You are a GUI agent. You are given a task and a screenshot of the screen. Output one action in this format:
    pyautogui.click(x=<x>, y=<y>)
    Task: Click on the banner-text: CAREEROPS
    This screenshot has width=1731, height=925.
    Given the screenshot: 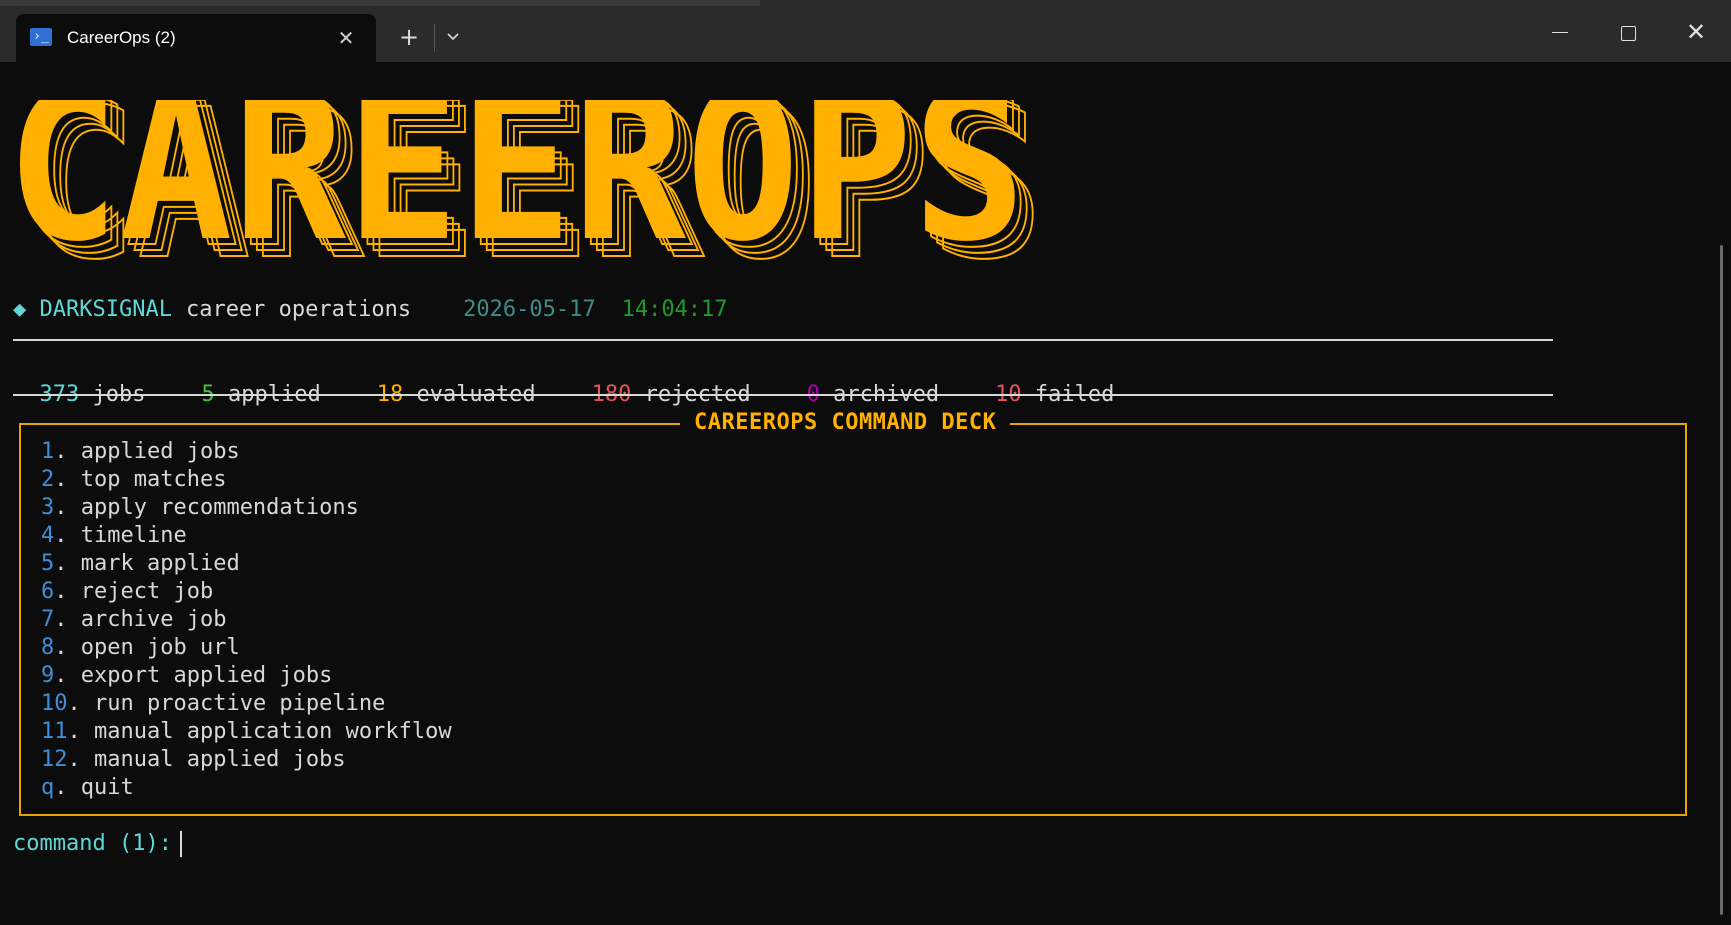 What is the action you would take?
    pyautogui.click(x=516, y=182)
    